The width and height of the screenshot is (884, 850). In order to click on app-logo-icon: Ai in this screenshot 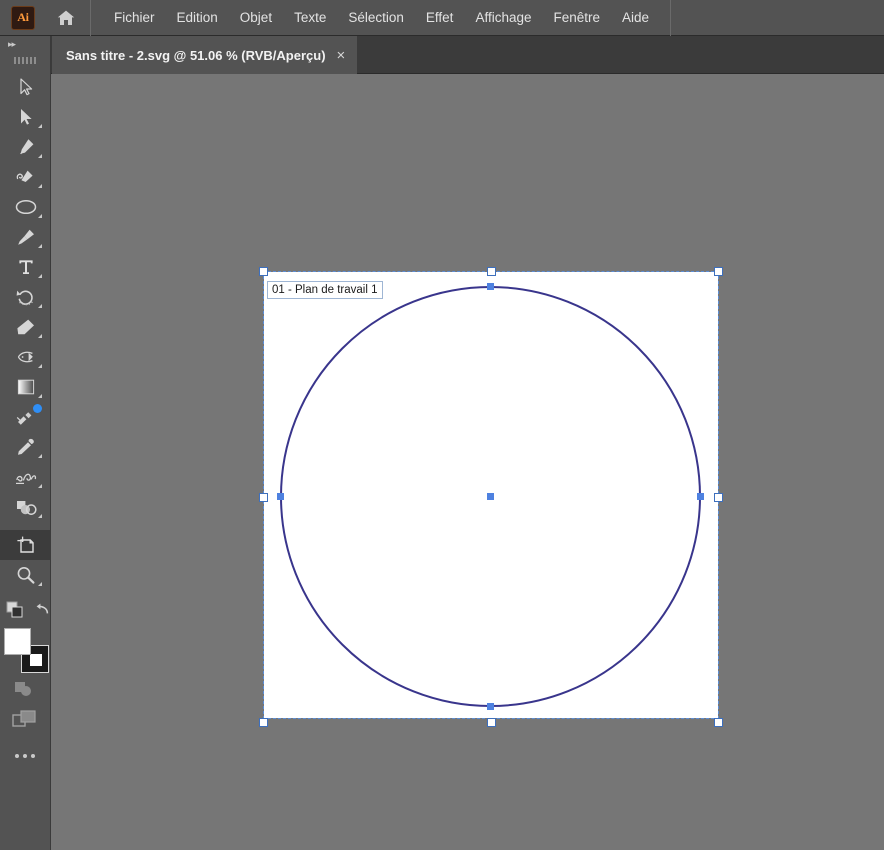, I will do `click(23, 17)`.